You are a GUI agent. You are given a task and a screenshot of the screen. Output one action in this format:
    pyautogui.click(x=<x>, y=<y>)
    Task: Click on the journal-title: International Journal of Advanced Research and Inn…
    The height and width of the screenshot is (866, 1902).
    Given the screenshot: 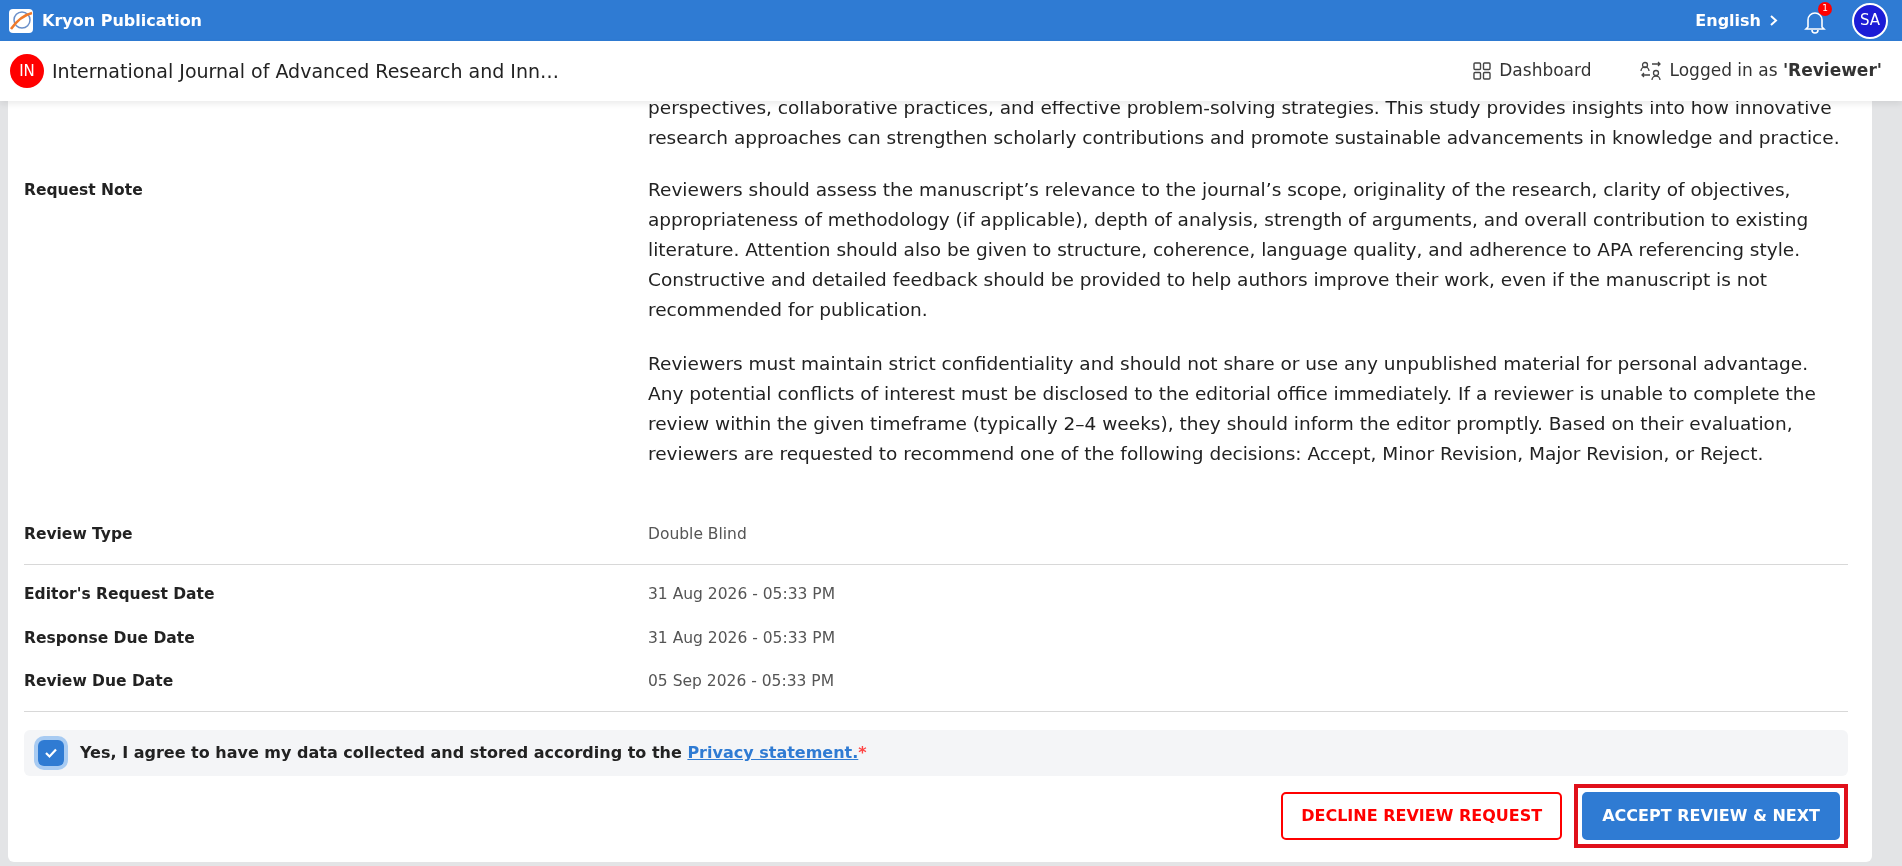 What is the action you would take?
    pyautogui.click(x=305, y=71)
    